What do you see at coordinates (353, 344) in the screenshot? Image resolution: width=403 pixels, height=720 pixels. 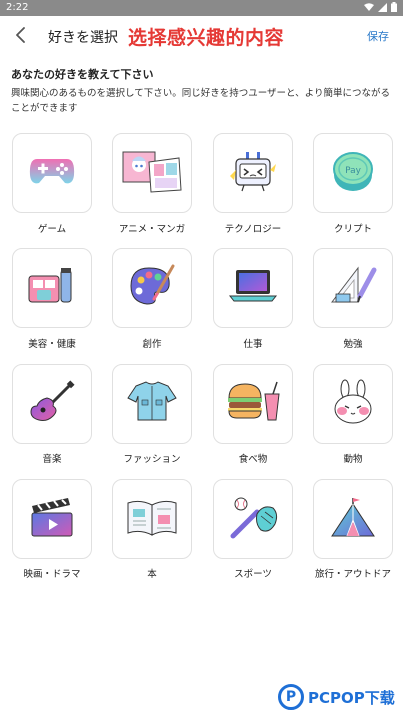 I see `category-label: 勉強` at bounding box center [353, 344].